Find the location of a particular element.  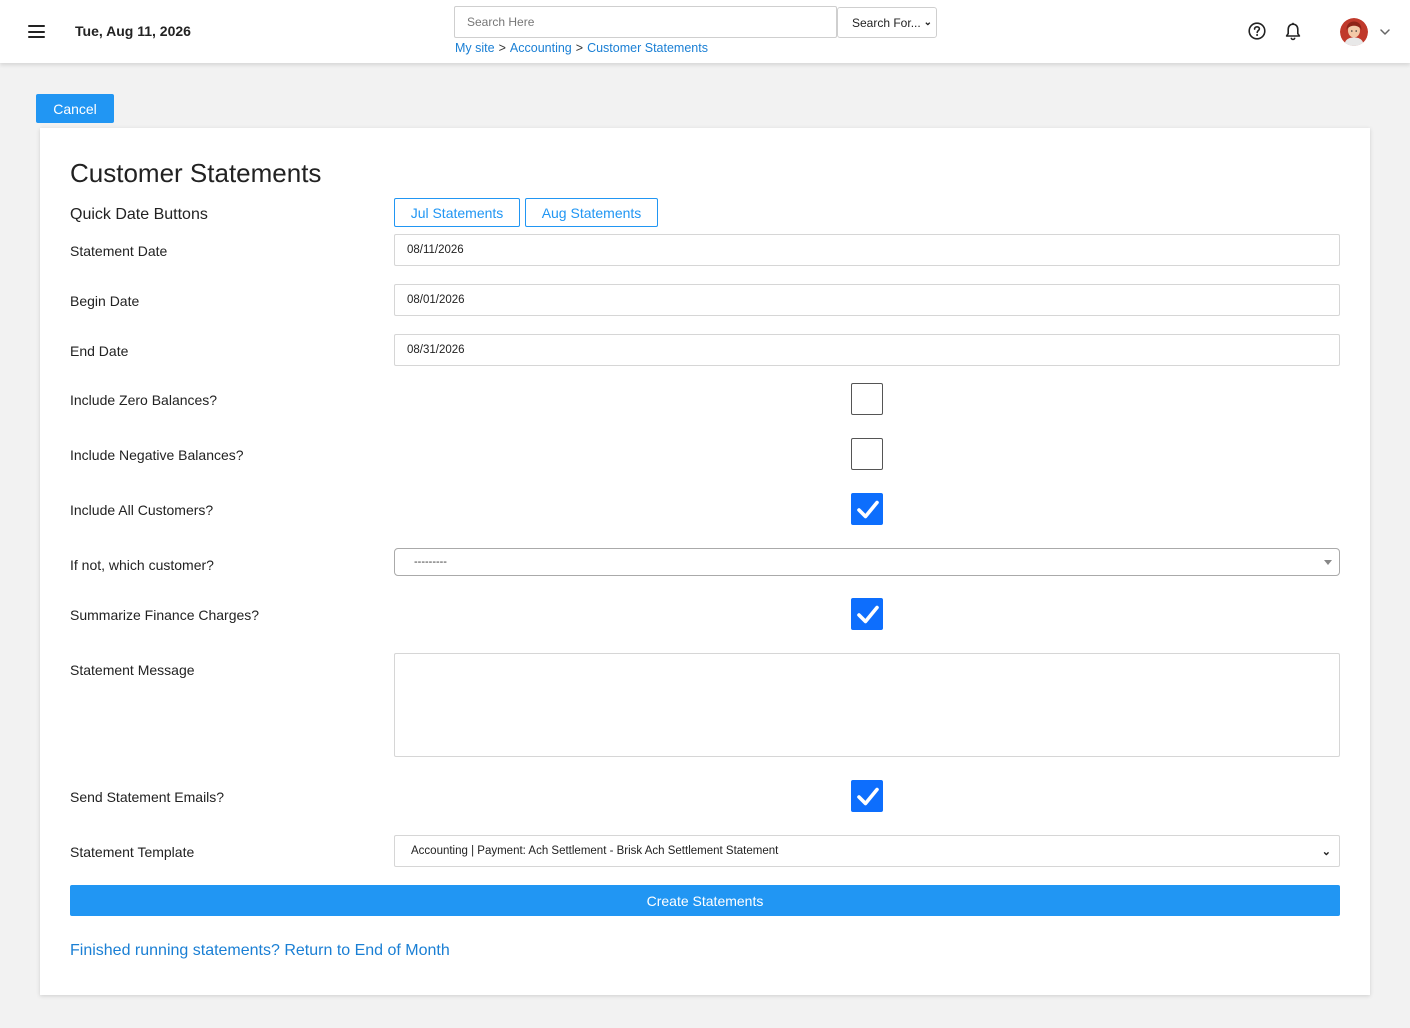

statement-date-label: Statement Date is located at coordinates (119, 251).